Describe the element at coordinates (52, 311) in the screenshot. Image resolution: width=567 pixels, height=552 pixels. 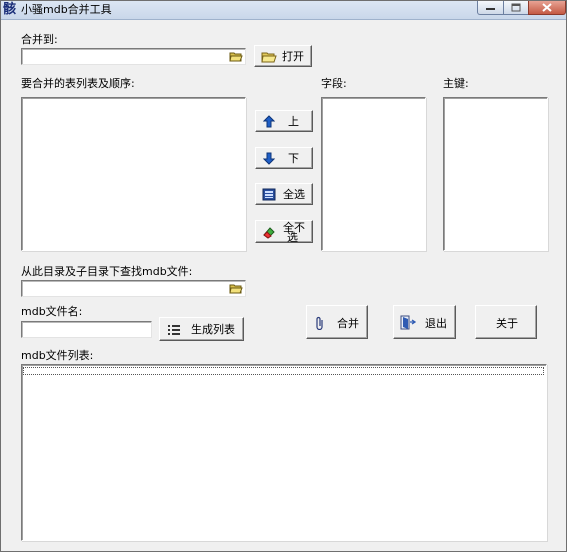
I see `mdb-filename-label: mdb文件名:` at that location.